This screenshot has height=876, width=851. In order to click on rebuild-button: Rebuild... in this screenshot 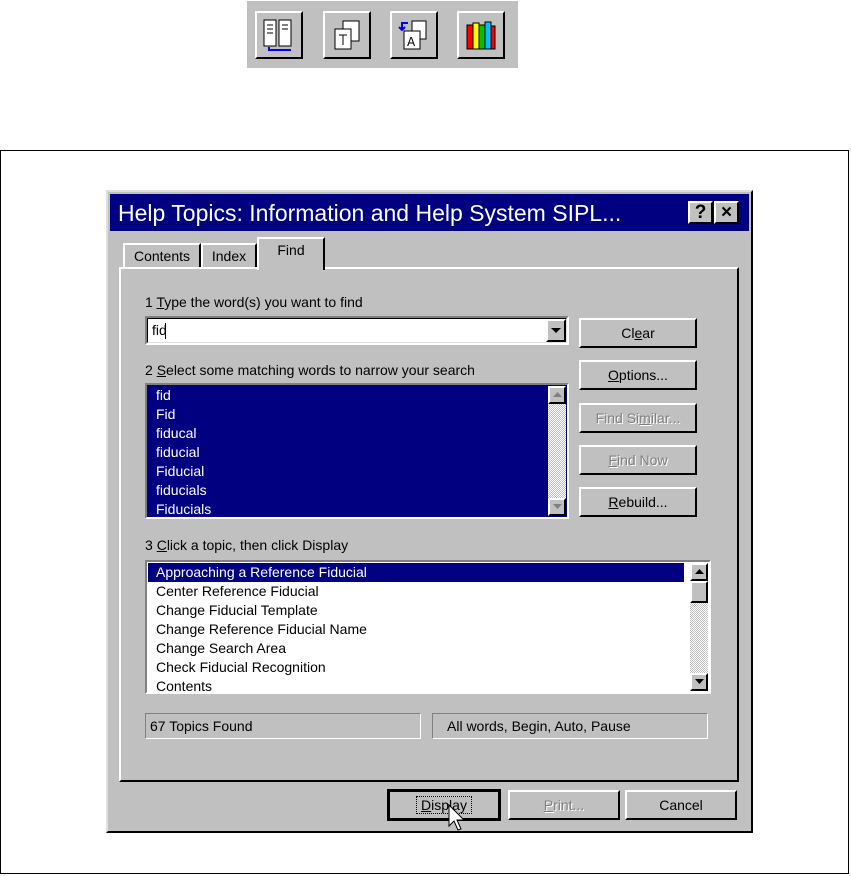, I will do `click(638, 502)`.